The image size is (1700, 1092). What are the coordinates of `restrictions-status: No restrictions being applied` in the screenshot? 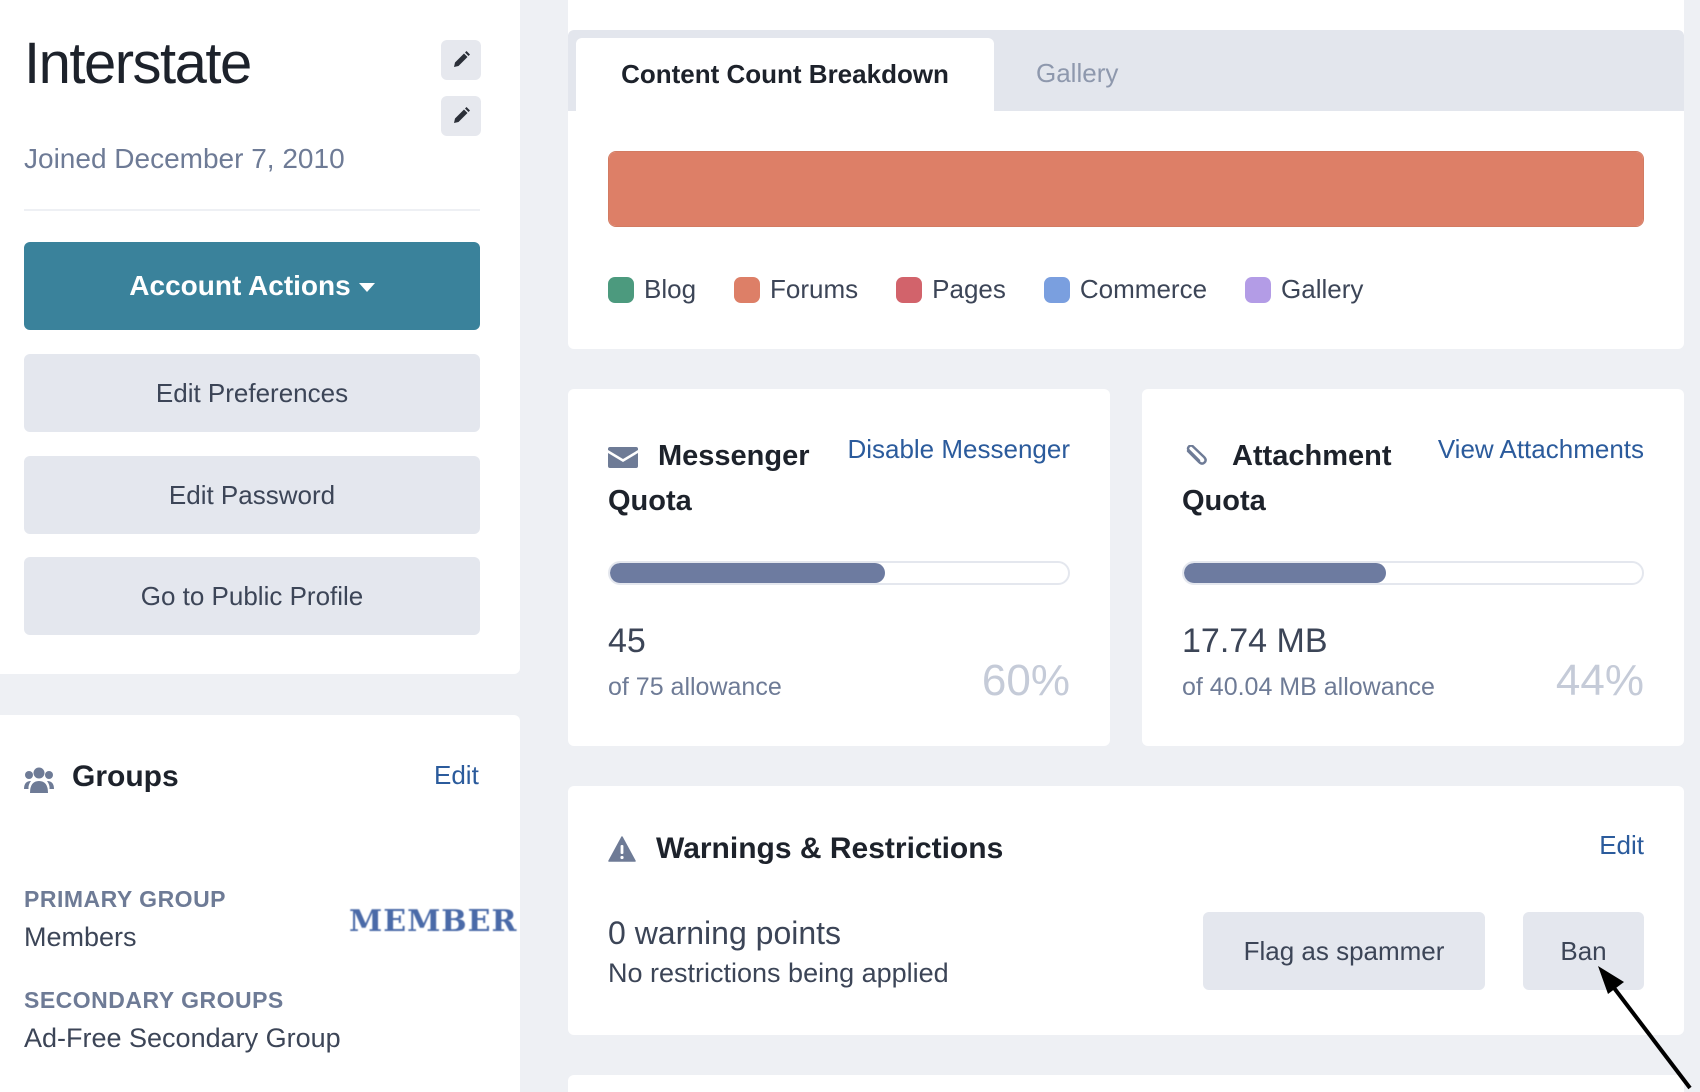 It's located at (778, 973).